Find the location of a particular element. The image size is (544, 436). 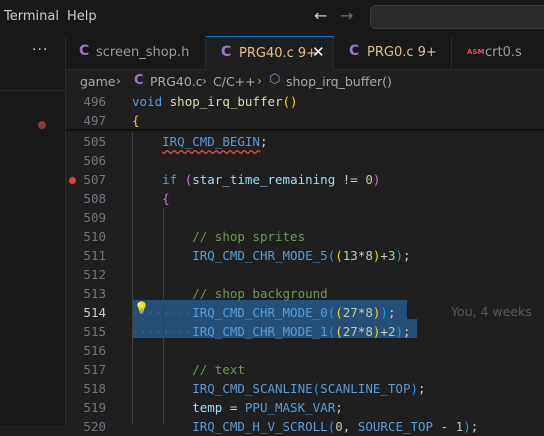

code-line: 518 IRQ_CMD_SCANLINE(SCANLINE_TOP); is located at coordinates (305, 388).